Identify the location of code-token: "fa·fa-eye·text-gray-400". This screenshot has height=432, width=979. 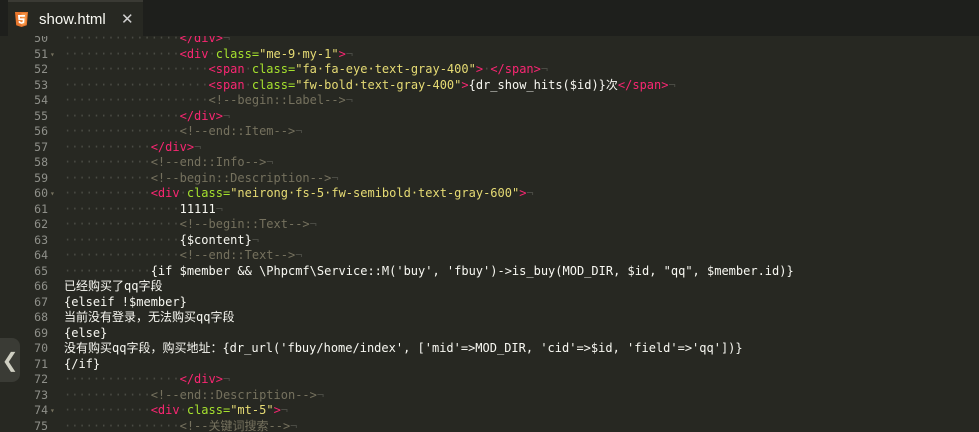
(385, 69).